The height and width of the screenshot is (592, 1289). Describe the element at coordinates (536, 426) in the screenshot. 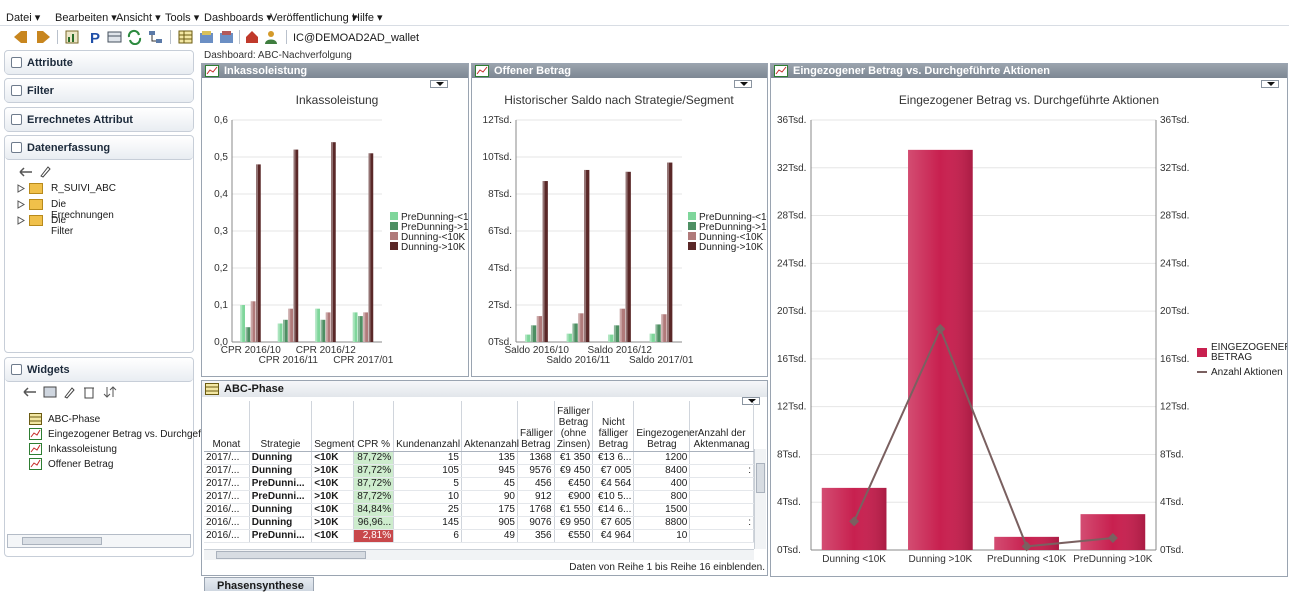

I see `column-header: Fälliger Betrag` at that location.